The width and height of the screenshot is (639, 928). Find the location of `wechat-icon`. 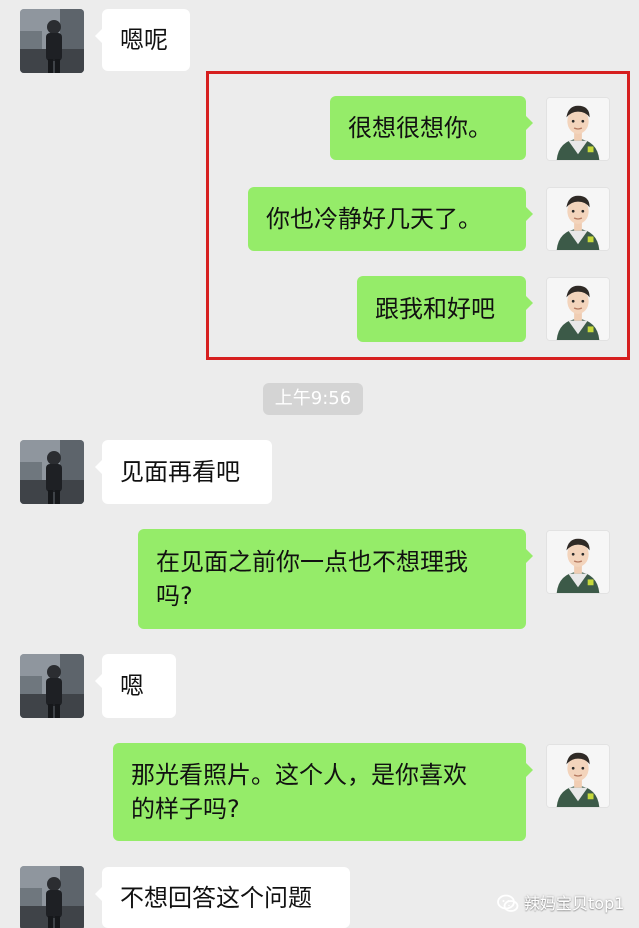

wechat-icon is located at coordinates (508, 904).